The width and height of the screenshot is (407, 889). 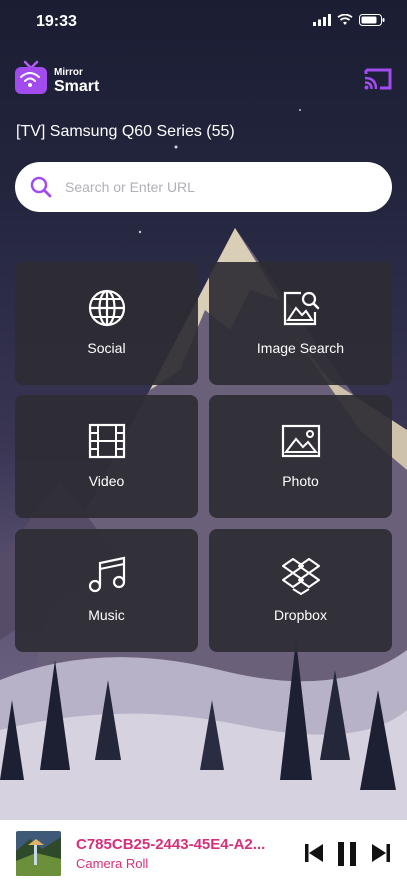 I want to click on tile-music-label: Music, so click(x=106, y=615).